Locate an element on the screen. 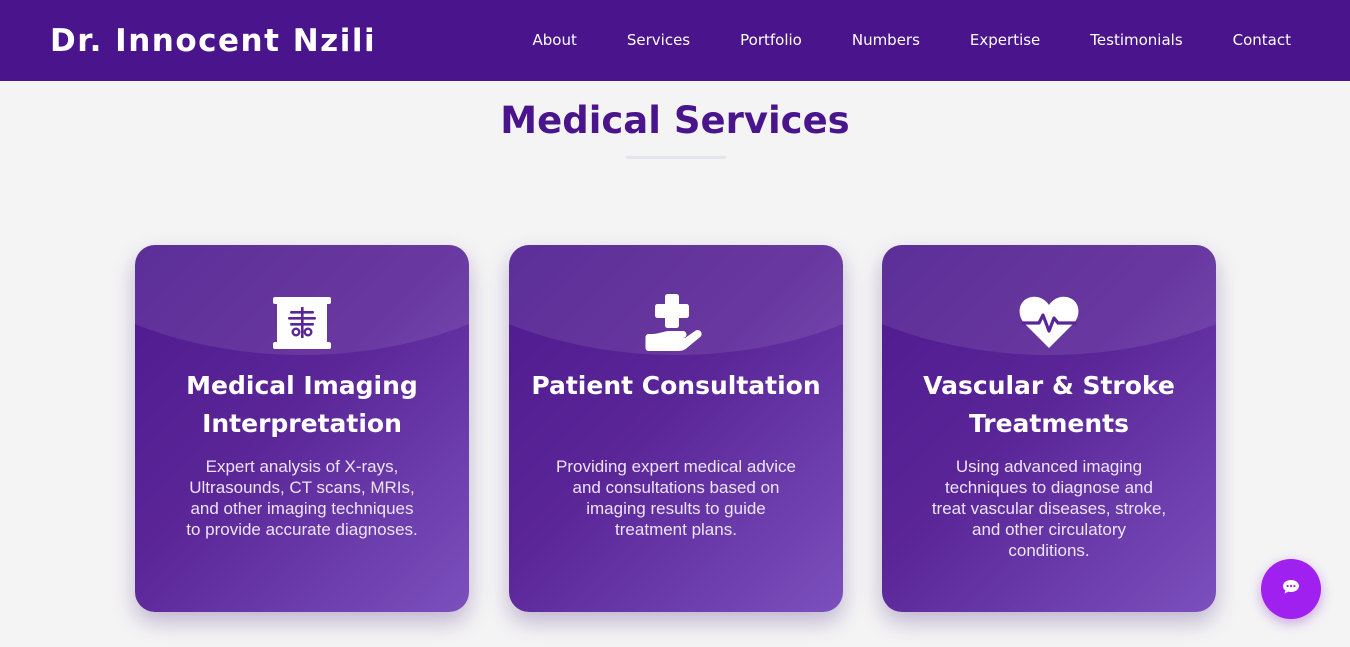 Image resolution: width=1350 pixels, height=647 pixels. chat-bubble-icon is located at coordinates (1291, 589).